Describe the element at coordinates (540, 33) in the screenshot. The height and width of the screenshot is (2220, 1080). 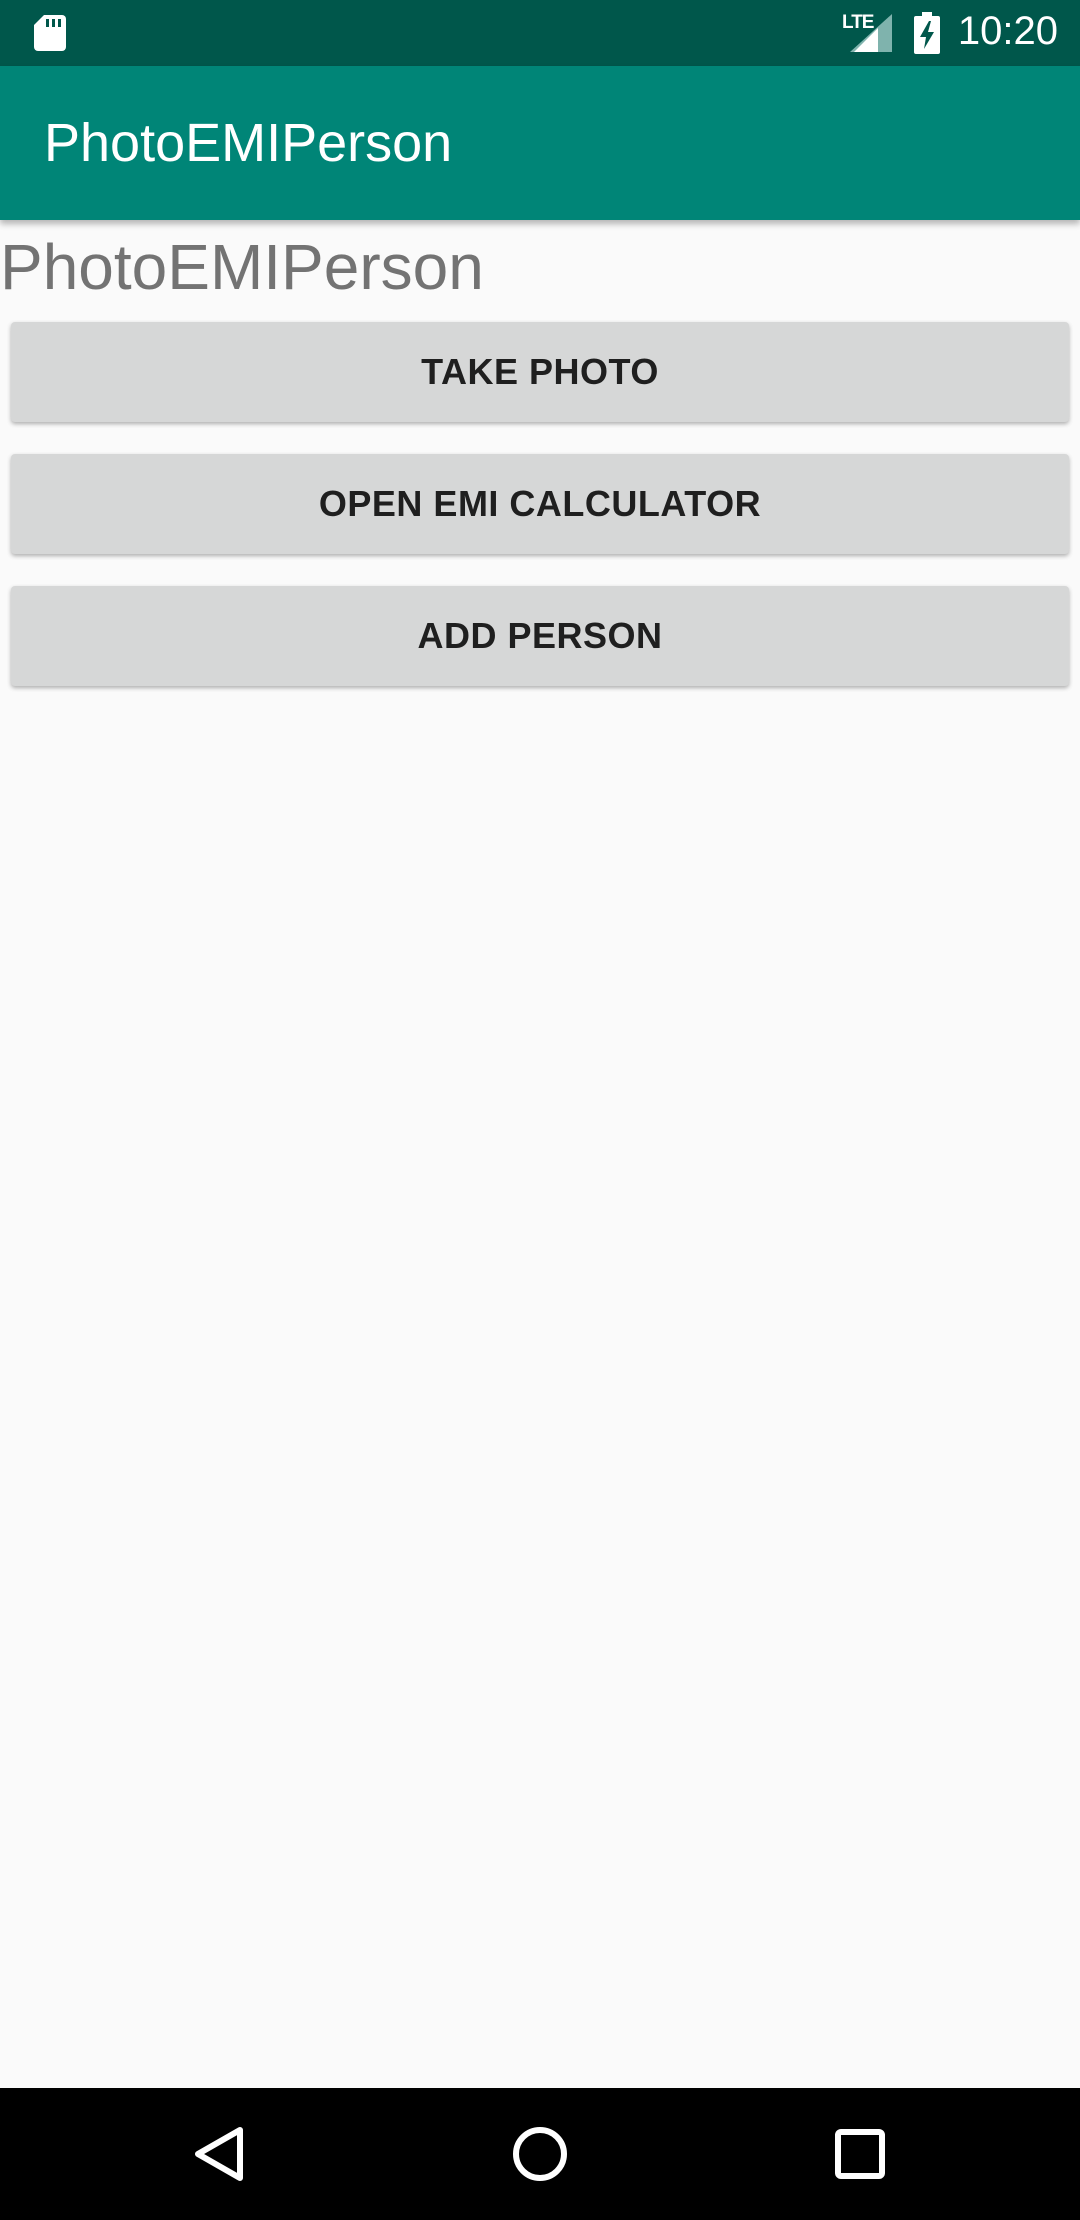
I see `status-bar: LTE 10:20` at that location.